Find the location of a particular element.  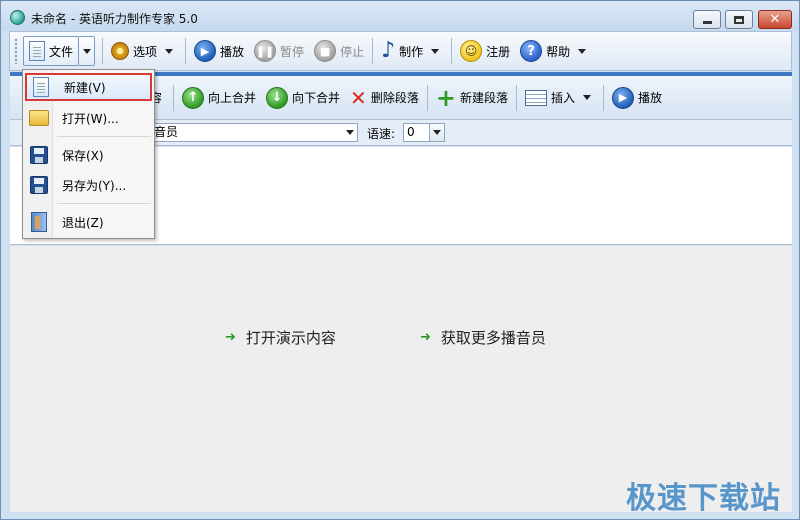

make-button-label: 制作 is located at coordinates (411, 51).